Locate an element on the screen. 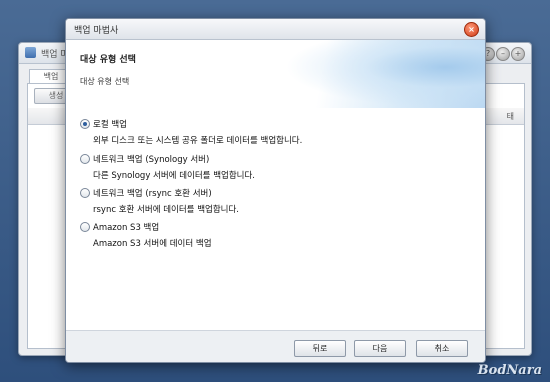 Image resolution: width=550 pixels, height=382 pixels. step-title: 대상 유형 선택 is located at coordinates (108, 60).